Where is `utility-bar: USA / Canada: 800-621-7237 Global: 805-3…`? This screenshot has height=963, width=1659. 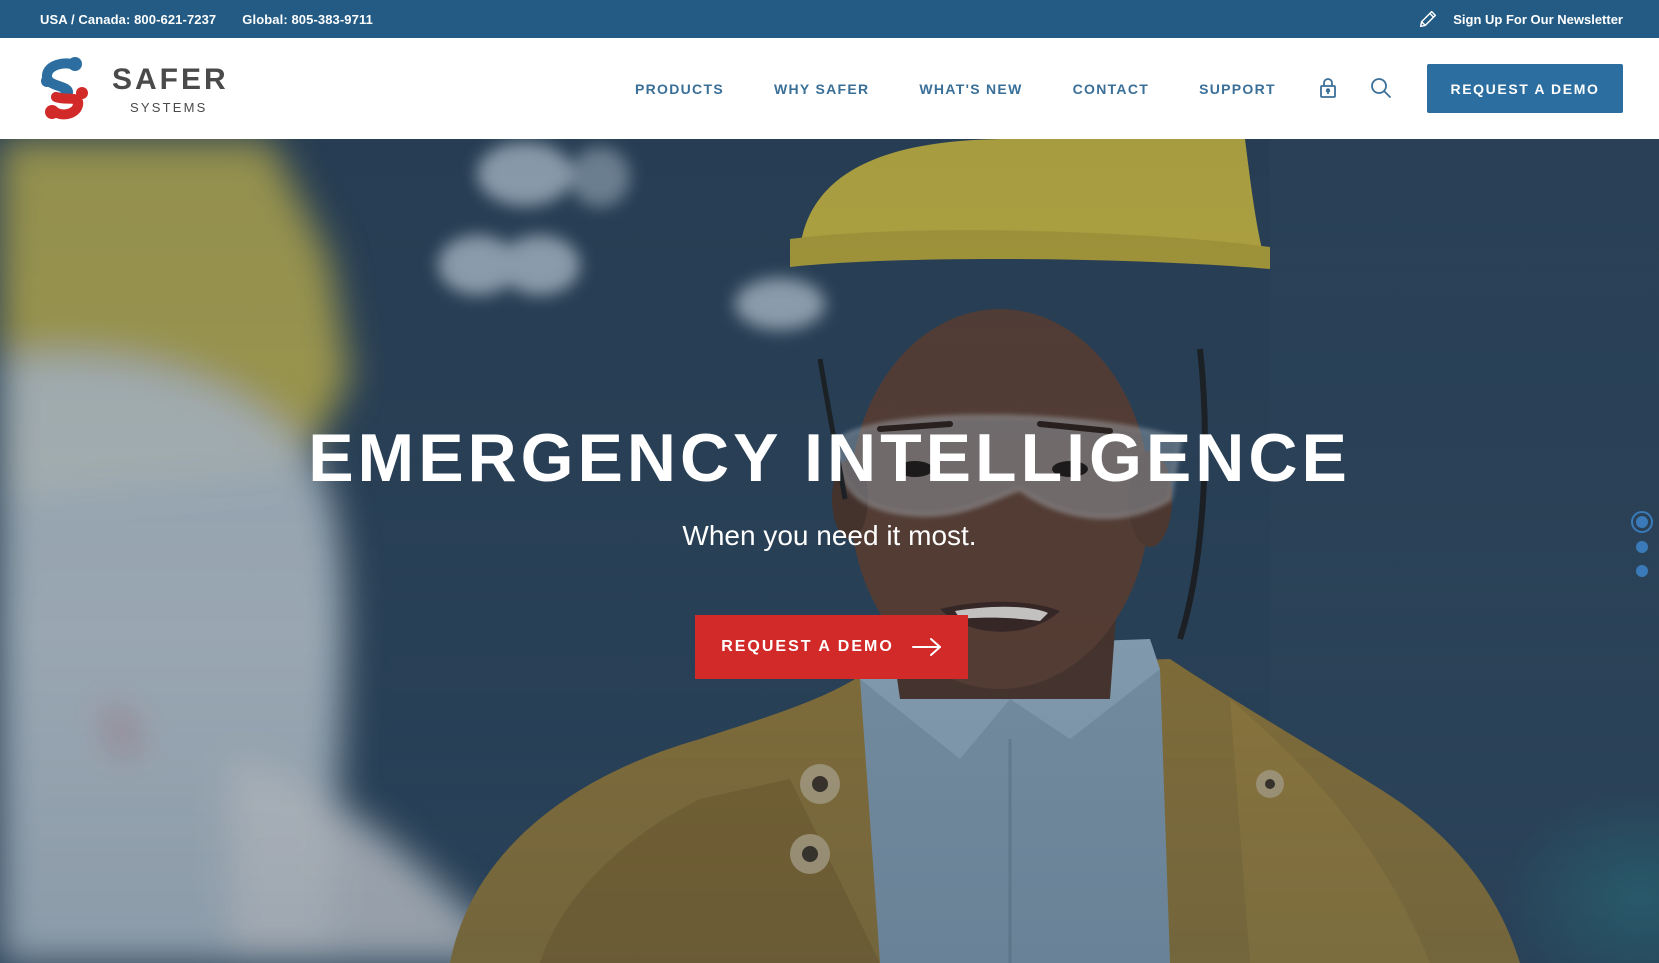 utility-bar: USA / Canada: 800-621-7237 Global: 805-3… is located at coordinates (829, 19).